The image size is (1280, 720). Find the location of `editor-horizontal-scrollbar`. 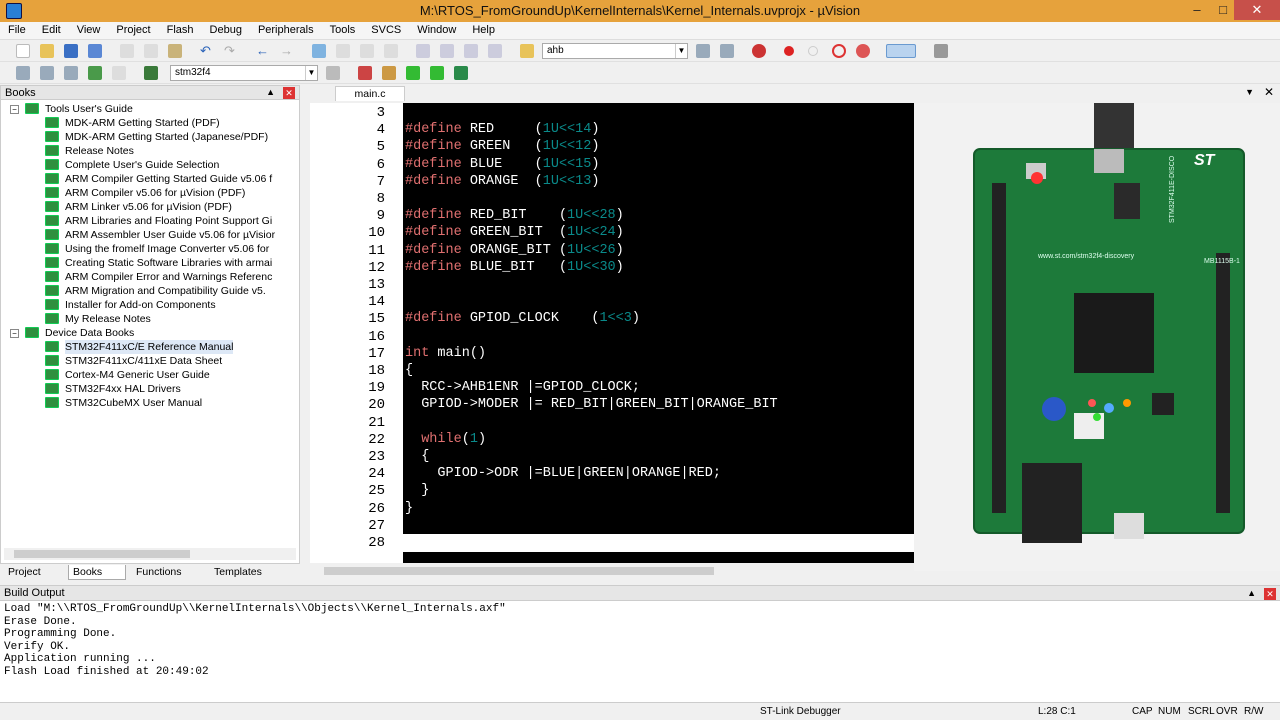

editor-horizontal-scrollbar is located at coordinates (613, 571).